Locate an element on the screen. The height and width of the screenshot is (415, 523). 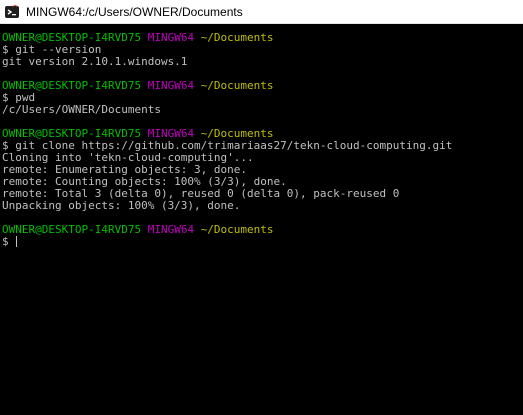
output-line: Unpacking objects: 100% (3/3), done. is located at coordinates (121, 205).